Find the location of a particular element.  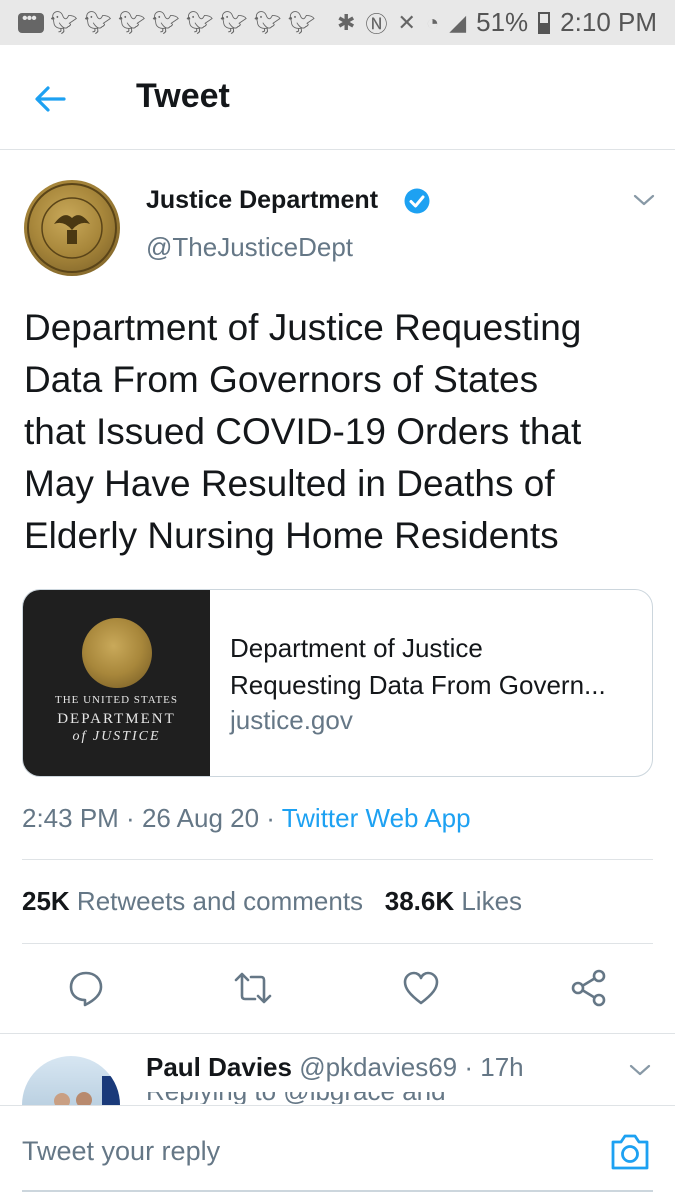

reply-snippet: Replying to @lbgrace and is located at coordinates (296, 1098).